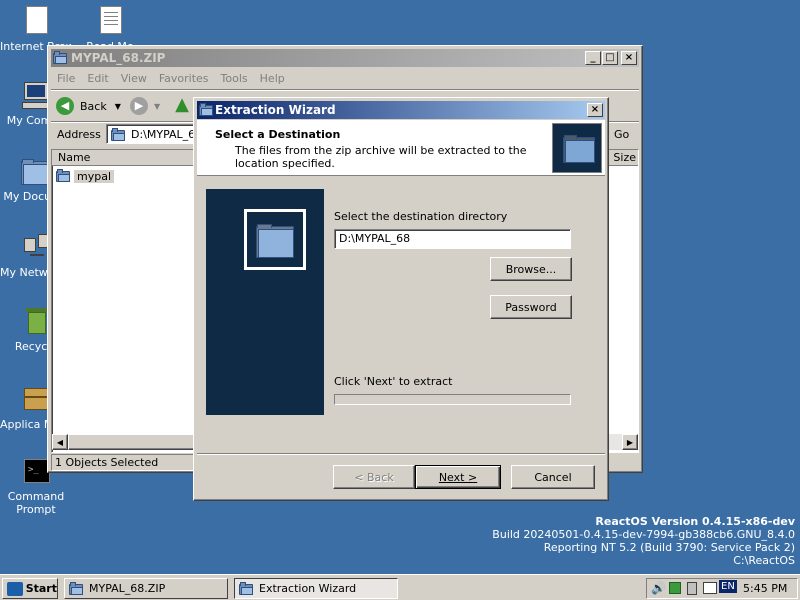 The height and width of the screenshot is (600, 800). I want to click on menu-edit: Edit, so click(97, 78).